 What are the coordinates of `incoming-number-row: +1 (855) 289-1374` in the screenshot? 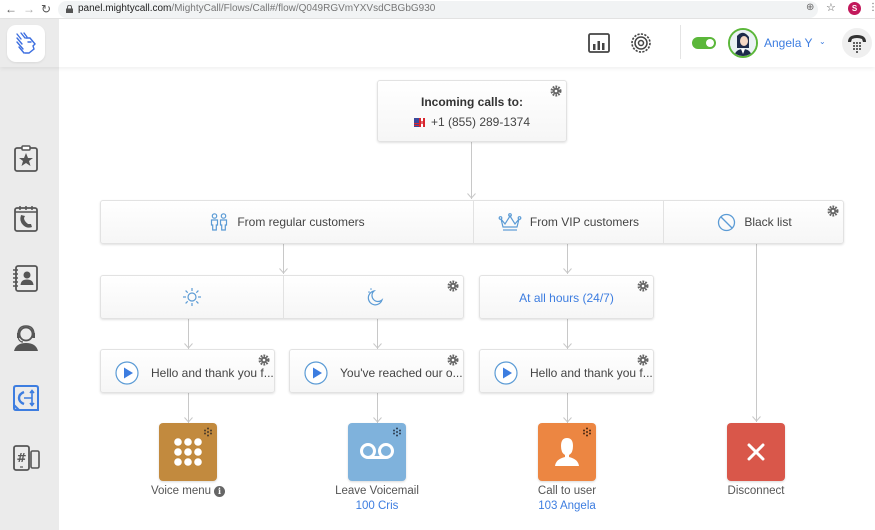 It's located at (472, 122).